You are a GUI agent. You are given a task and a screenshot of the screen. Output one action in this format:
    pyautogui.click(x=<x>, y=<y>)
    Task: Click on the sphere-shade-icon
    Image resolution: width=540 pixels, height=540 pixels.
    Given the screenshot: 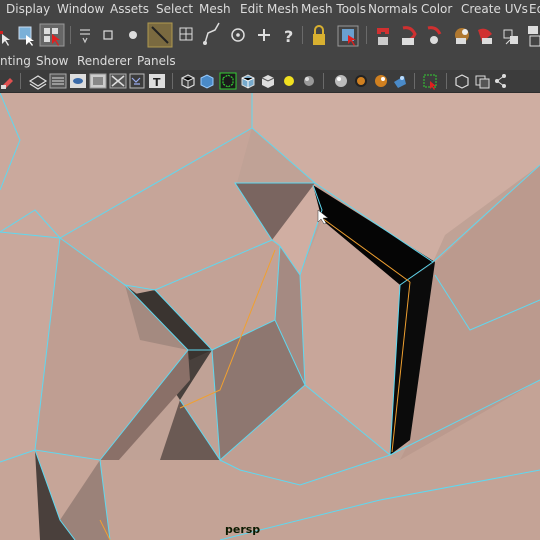 What is the action you would take?
    pyautogui.click(x=341, y=81)
    